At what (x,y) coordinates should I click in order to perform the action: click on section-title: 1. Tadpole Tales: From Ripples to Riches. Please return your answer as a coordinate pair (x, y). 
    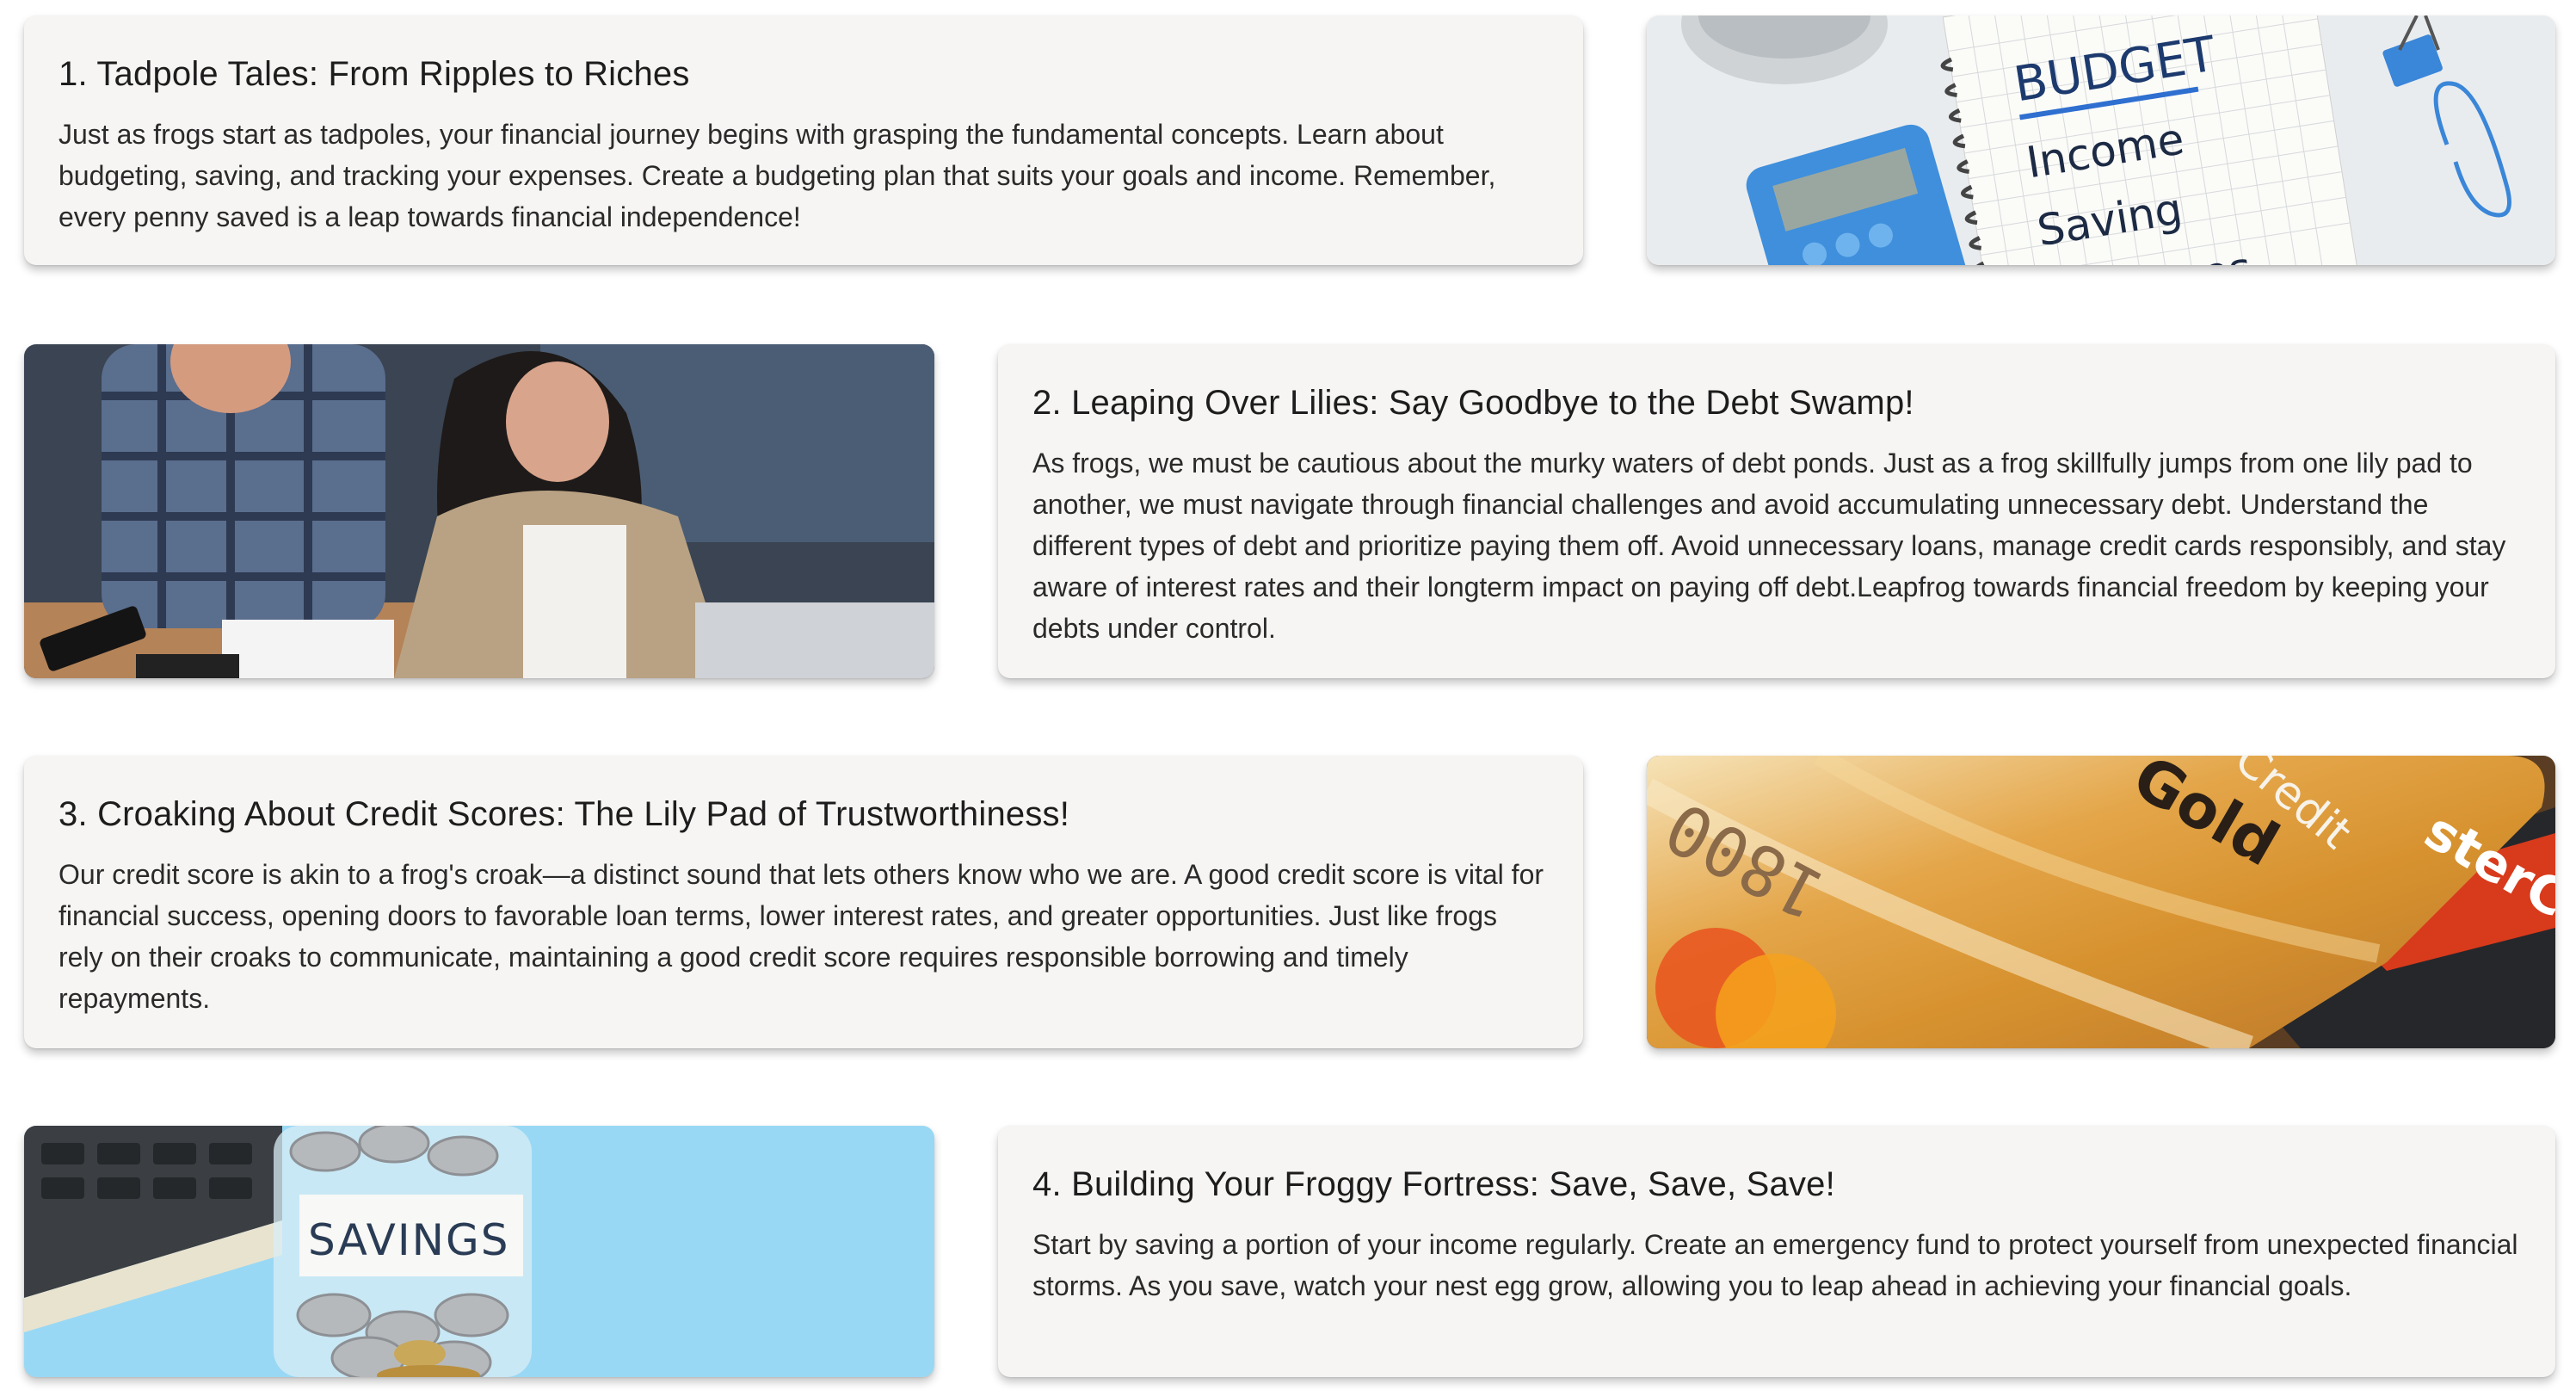
    Looking at the image, I should click on (374, 74).